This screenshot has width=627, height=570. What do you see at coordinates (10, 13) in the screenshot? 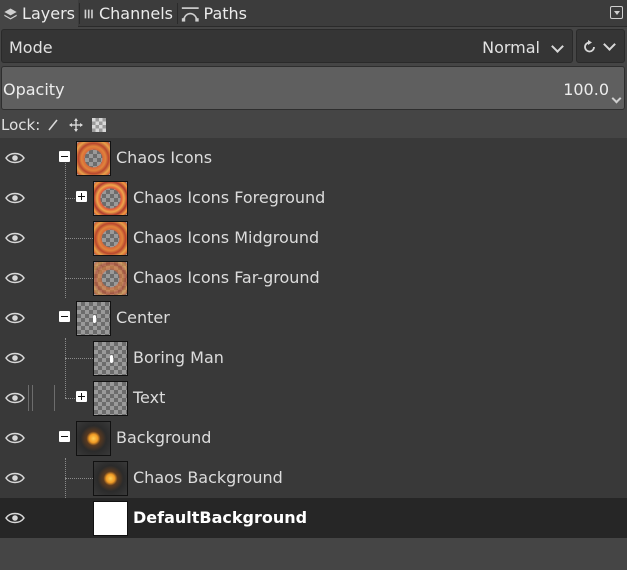
I see `layers-icon` at bounding box center [10, 13].